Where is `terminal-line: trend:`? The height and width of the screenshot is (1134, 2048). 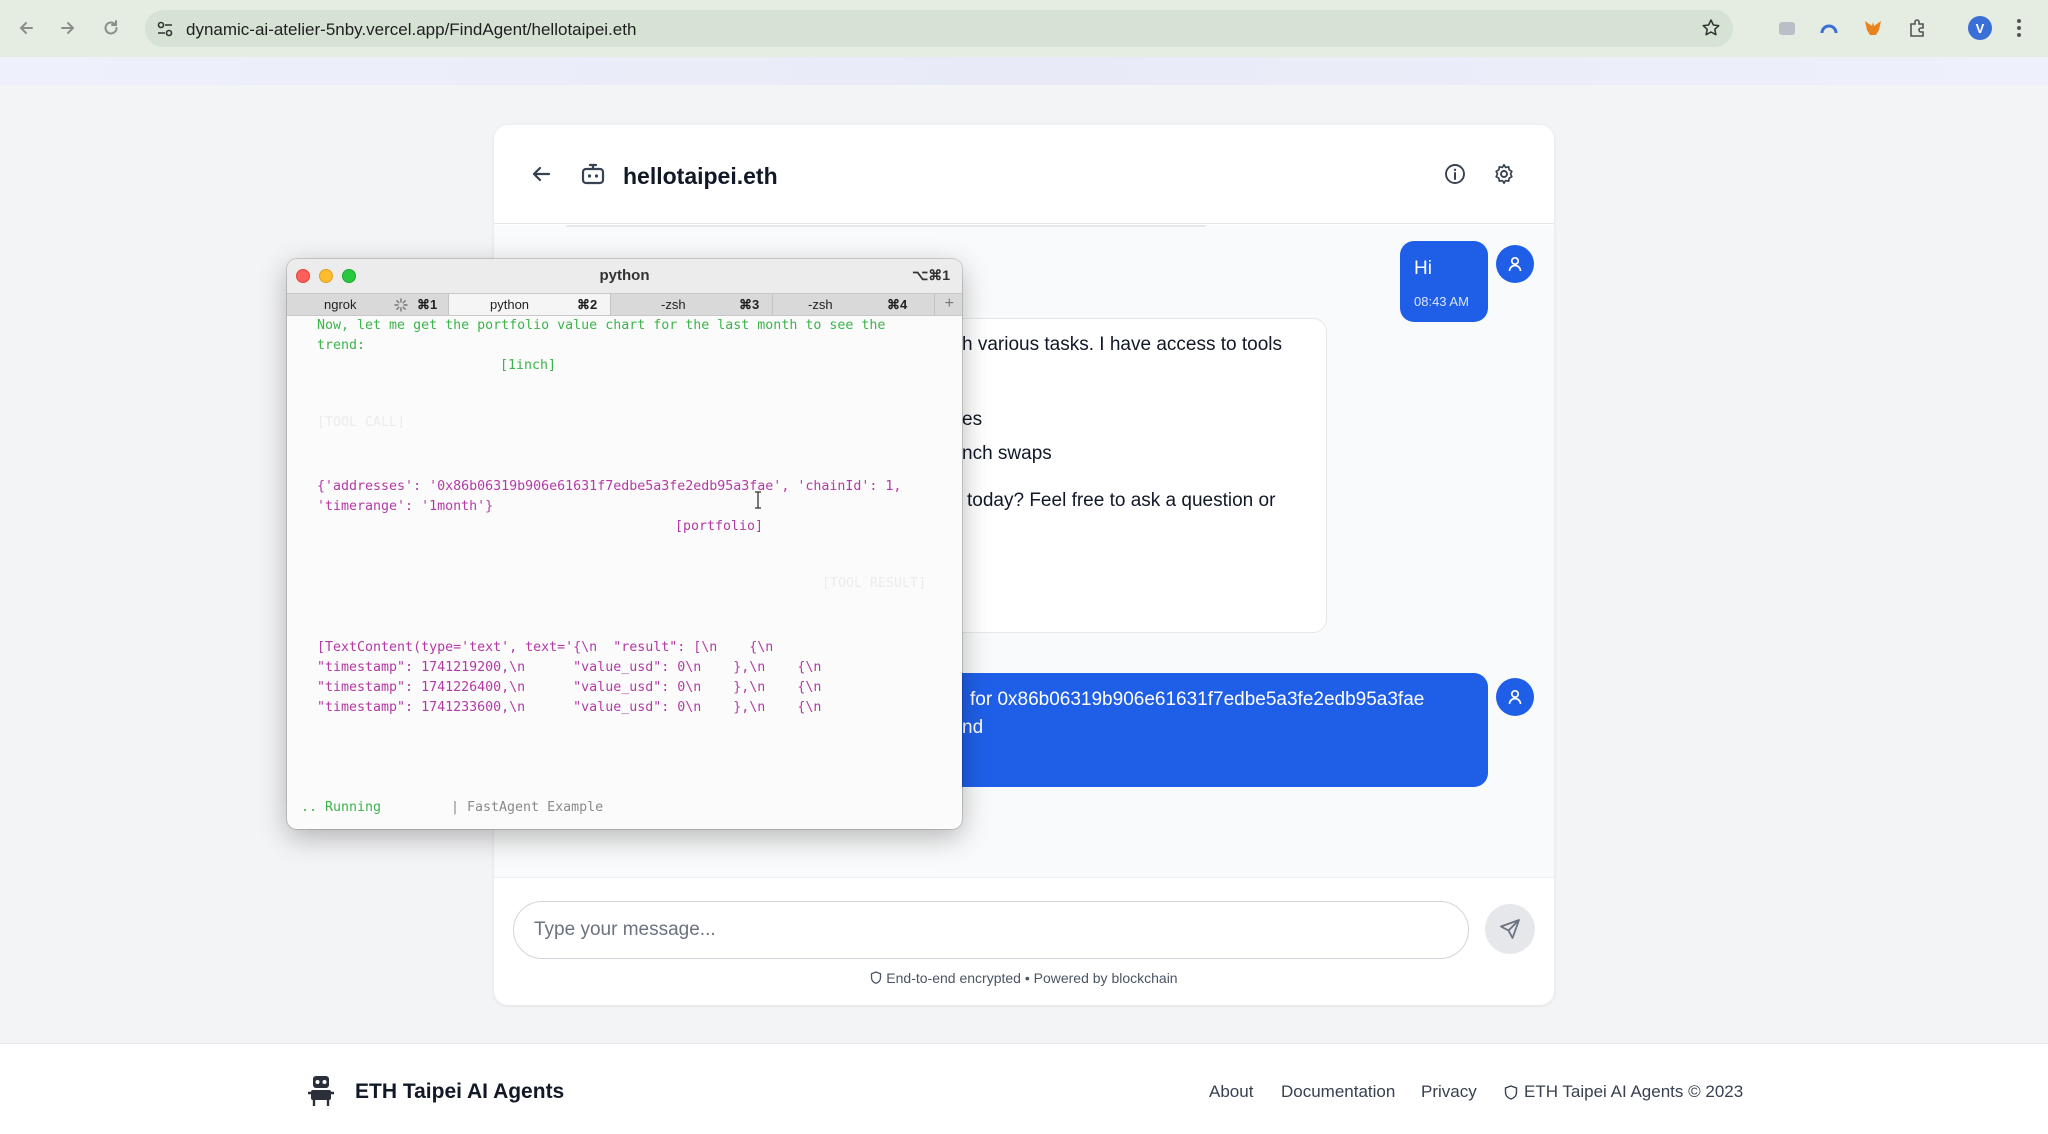
terminal-line: trend: is located at coordinates (341, 345).